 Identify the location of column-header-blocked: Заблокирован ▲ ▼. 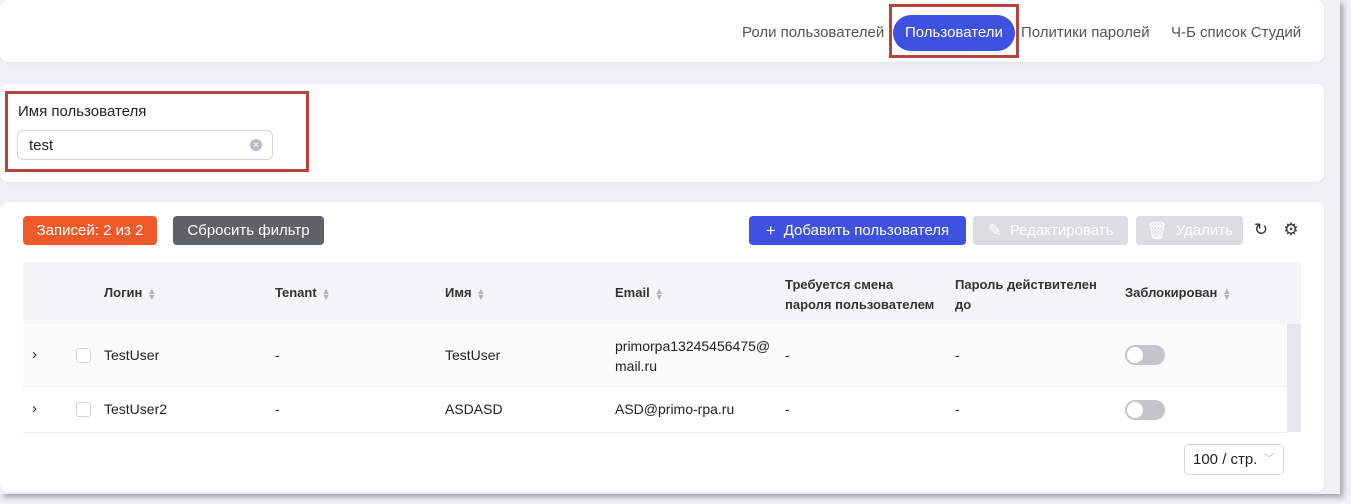
(1178, 293).